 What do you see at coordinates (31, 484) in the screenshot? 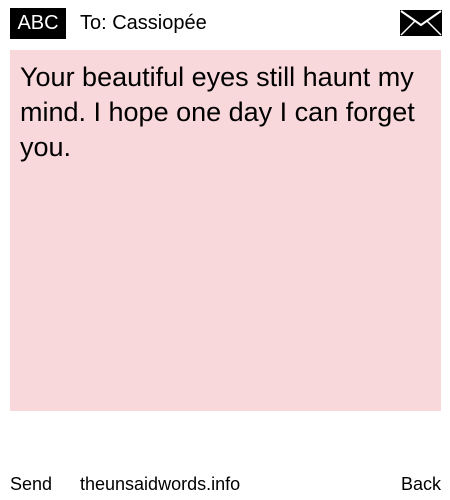
I see `send-button: Send` at bounding box center [31, 484].